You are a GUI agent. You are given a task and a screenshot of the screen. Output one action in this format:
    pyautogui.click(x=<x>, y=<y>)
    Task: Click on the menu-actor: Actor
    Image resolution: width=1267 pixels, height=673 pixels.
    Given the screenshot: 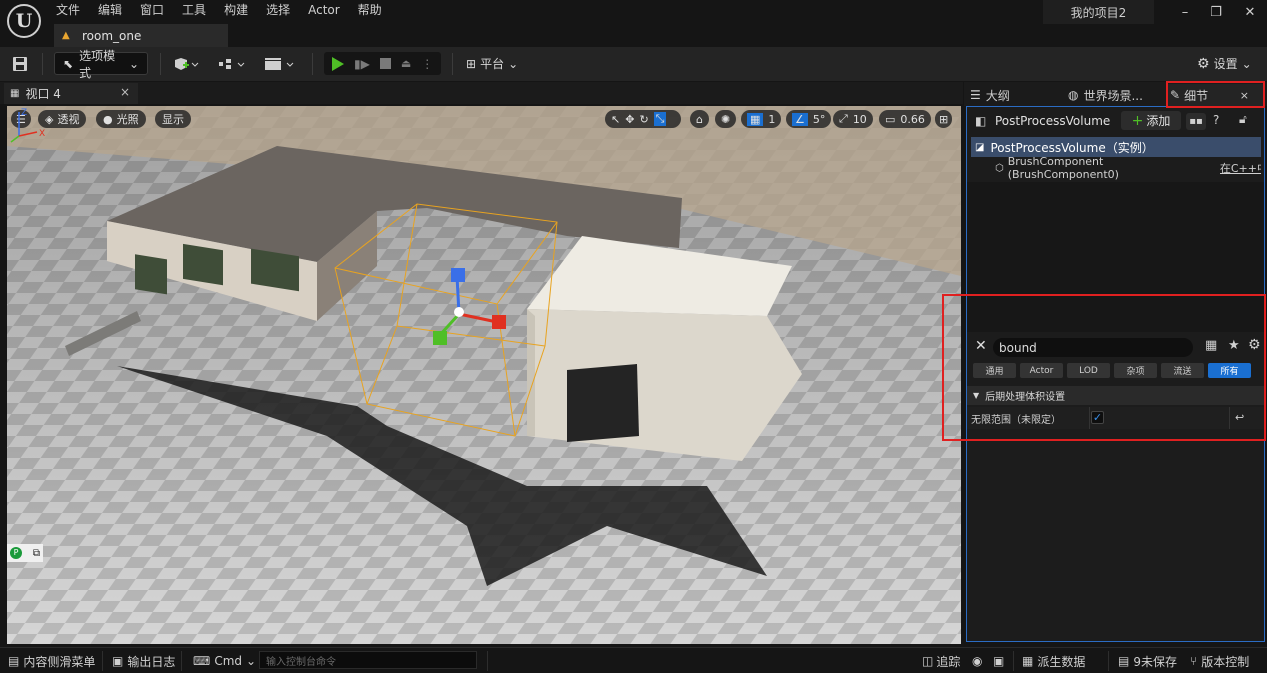 What is the action you would take?
    pyautogui.click(x=328, y=10)
    